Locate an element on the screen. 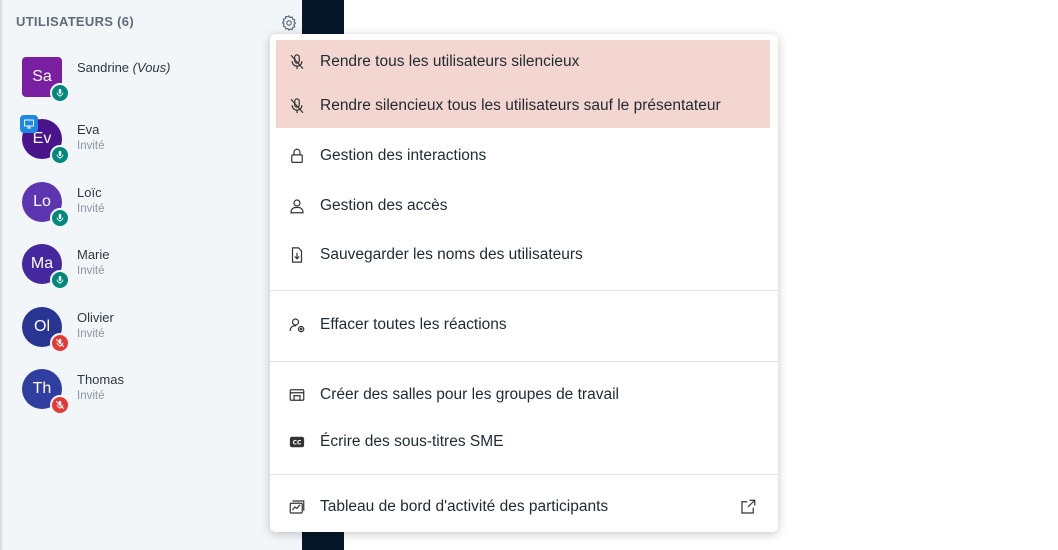 The height and width of the screenshot is (550, 1058). svg-text: CC is located at coordinates (297, 443).